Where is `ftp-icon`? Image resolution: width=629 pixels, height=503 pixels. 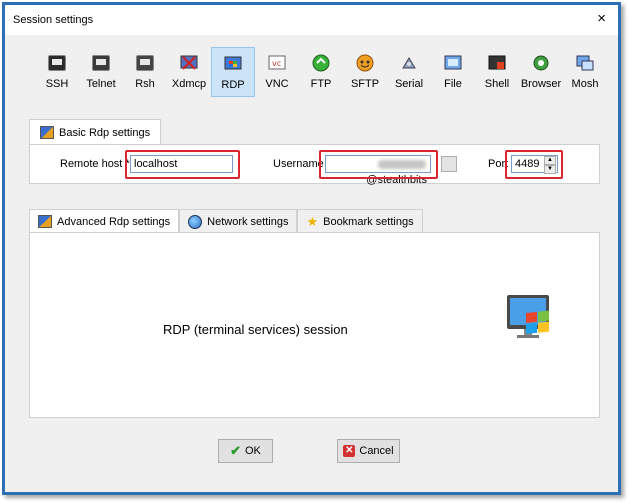 ftp-icon is located at coordinates (321, 63).